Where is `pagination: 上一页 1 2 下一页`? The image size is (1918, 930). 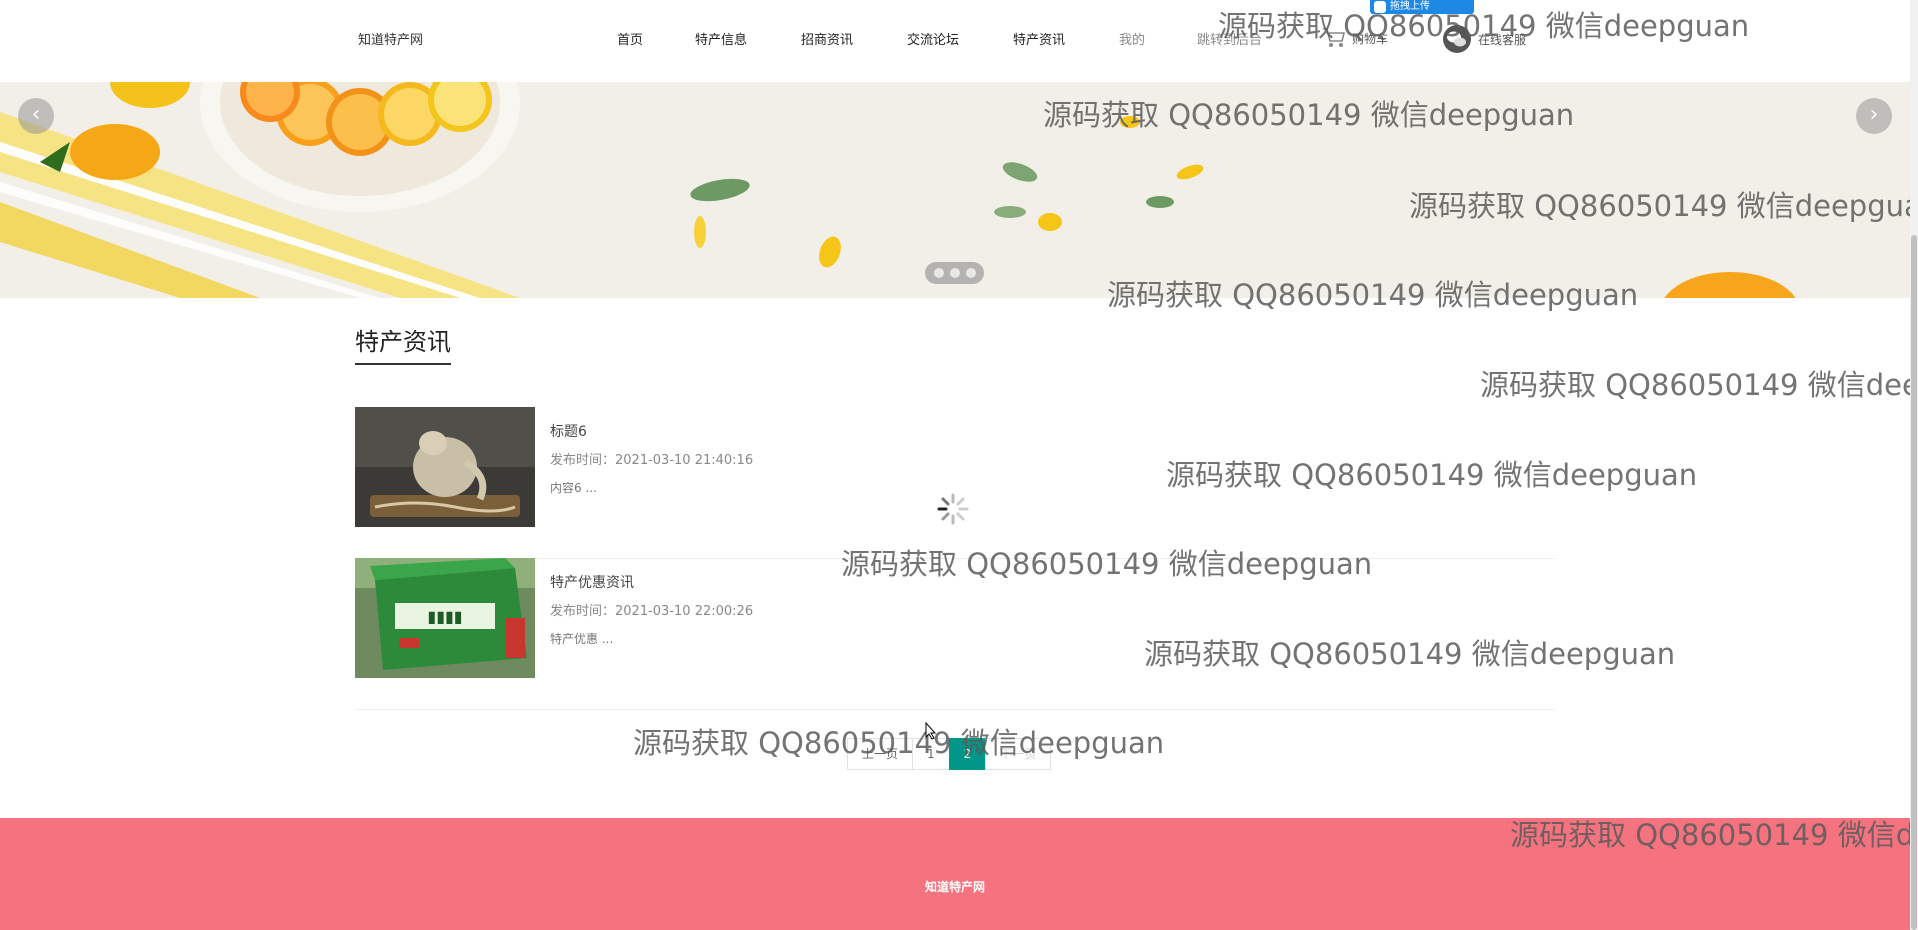
pagination: 上一页 1 2 下一页 is located at coordinates (949, 754).